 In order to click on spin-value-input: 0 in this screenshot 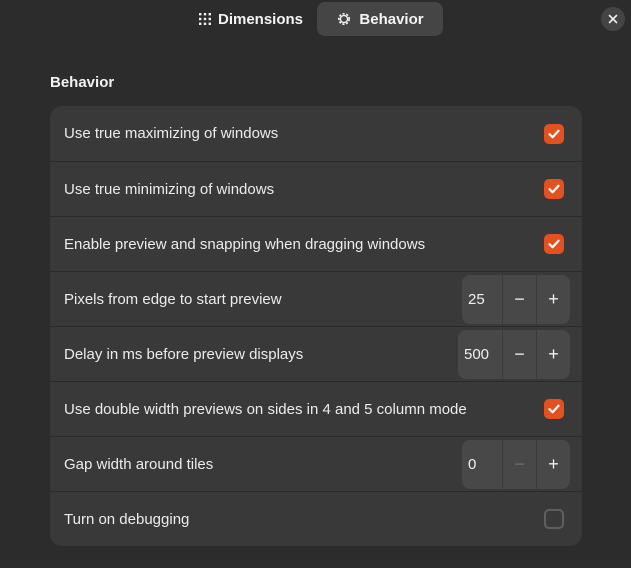, I will do `click(482, 464)`.